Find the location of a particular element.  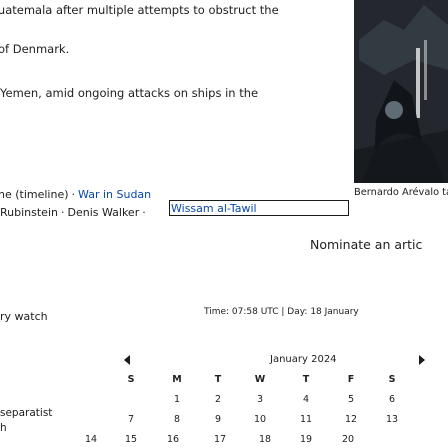

death-link-rubinstein: Rubinstein is located at coordinates (29, 212).